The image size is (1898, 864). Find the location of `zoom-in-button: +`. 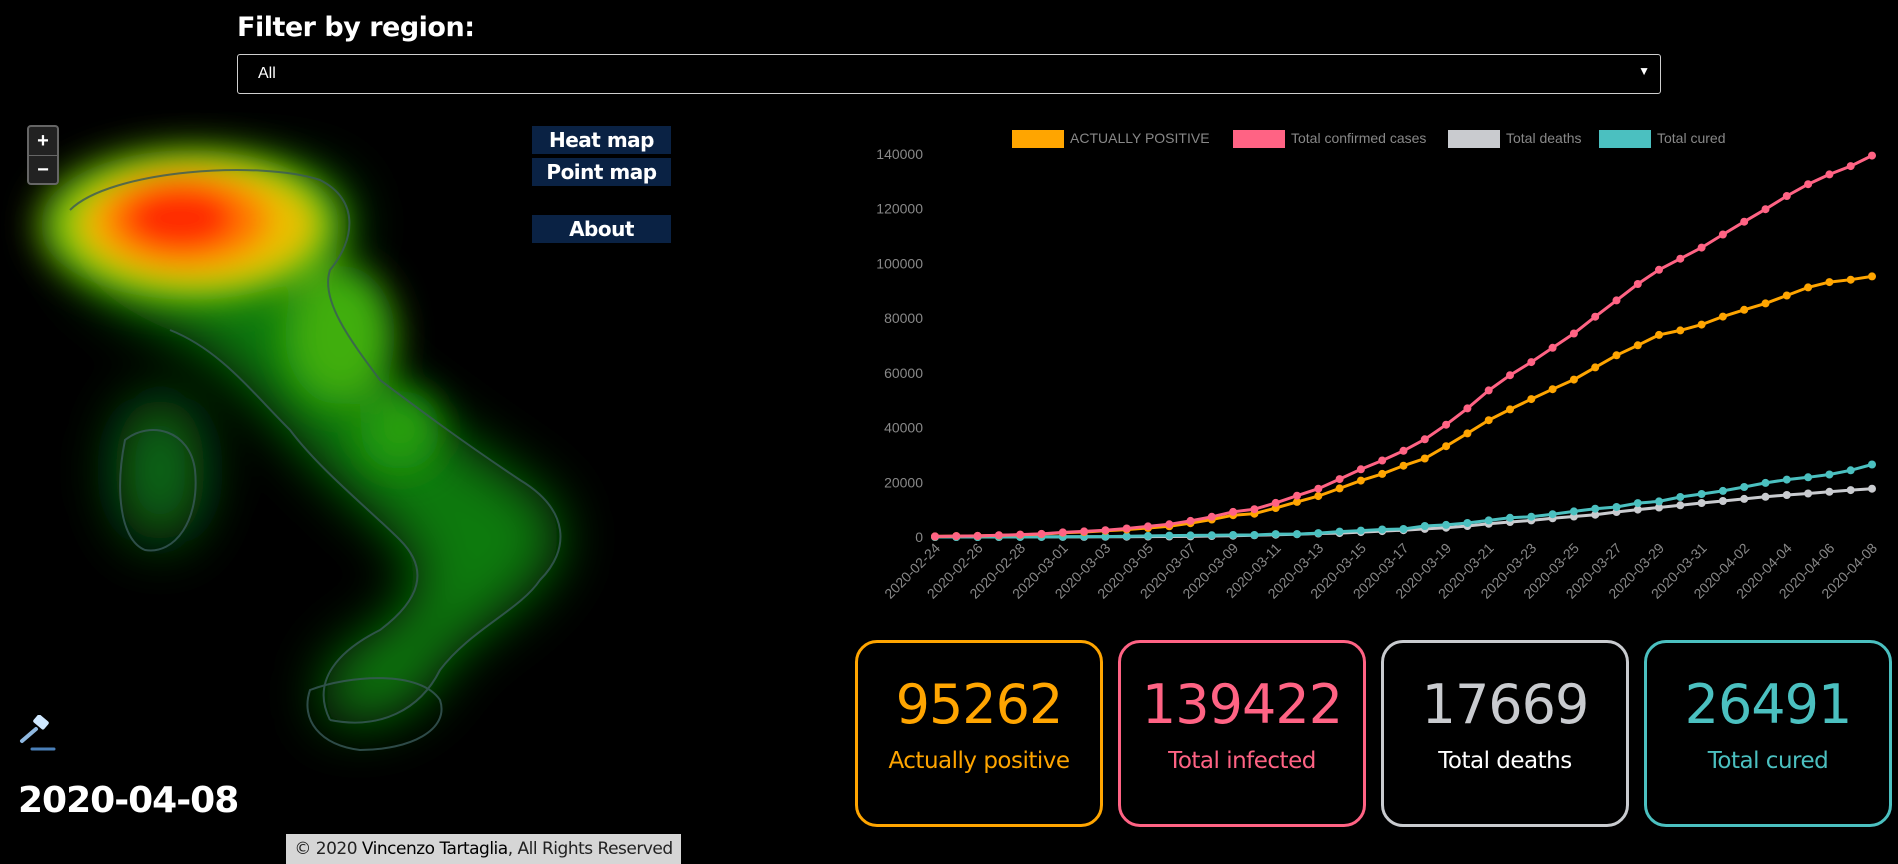

zoom-in-button: + is located at coordinates (43, 141).